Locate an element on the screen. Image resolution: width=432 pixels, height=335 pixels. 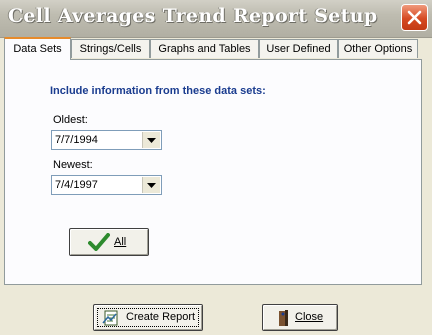
tab-strings-cells: Strings/Cells is located at coordinates (110, 48).